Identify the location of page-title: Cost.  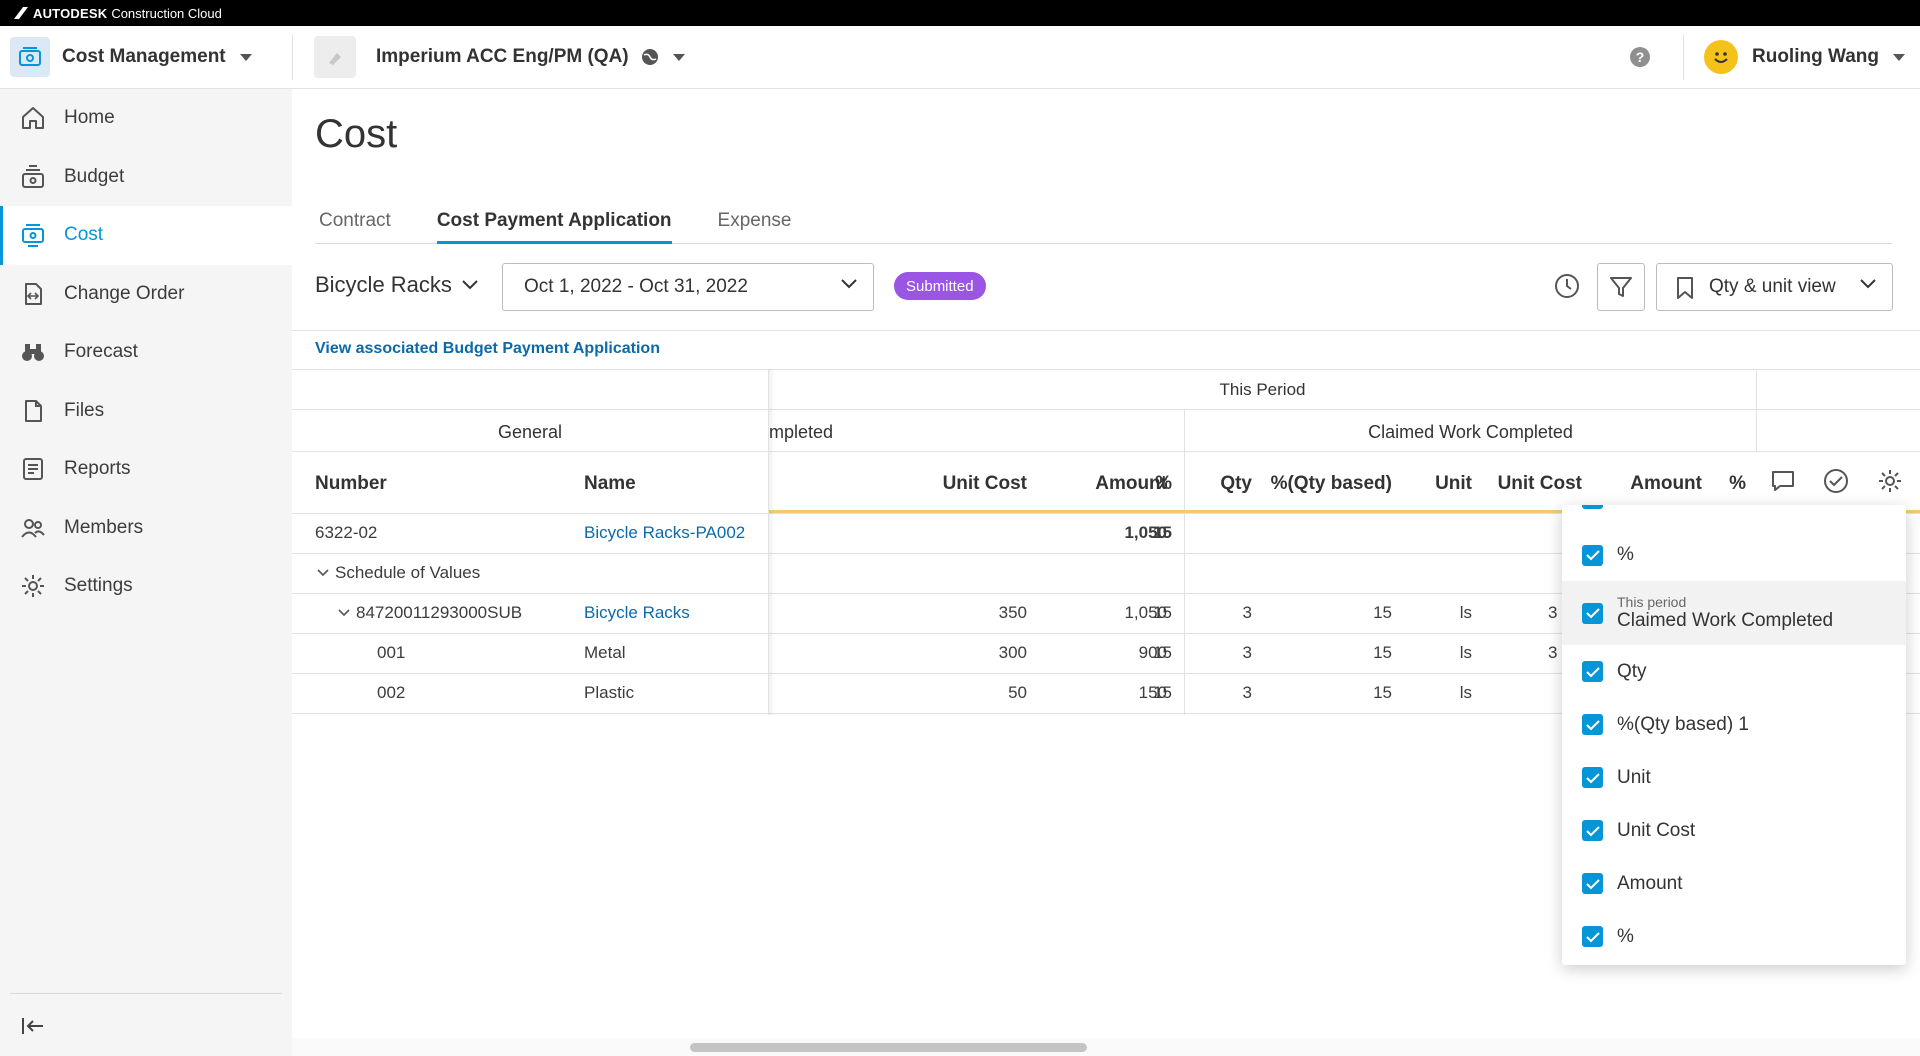
(356, 134).